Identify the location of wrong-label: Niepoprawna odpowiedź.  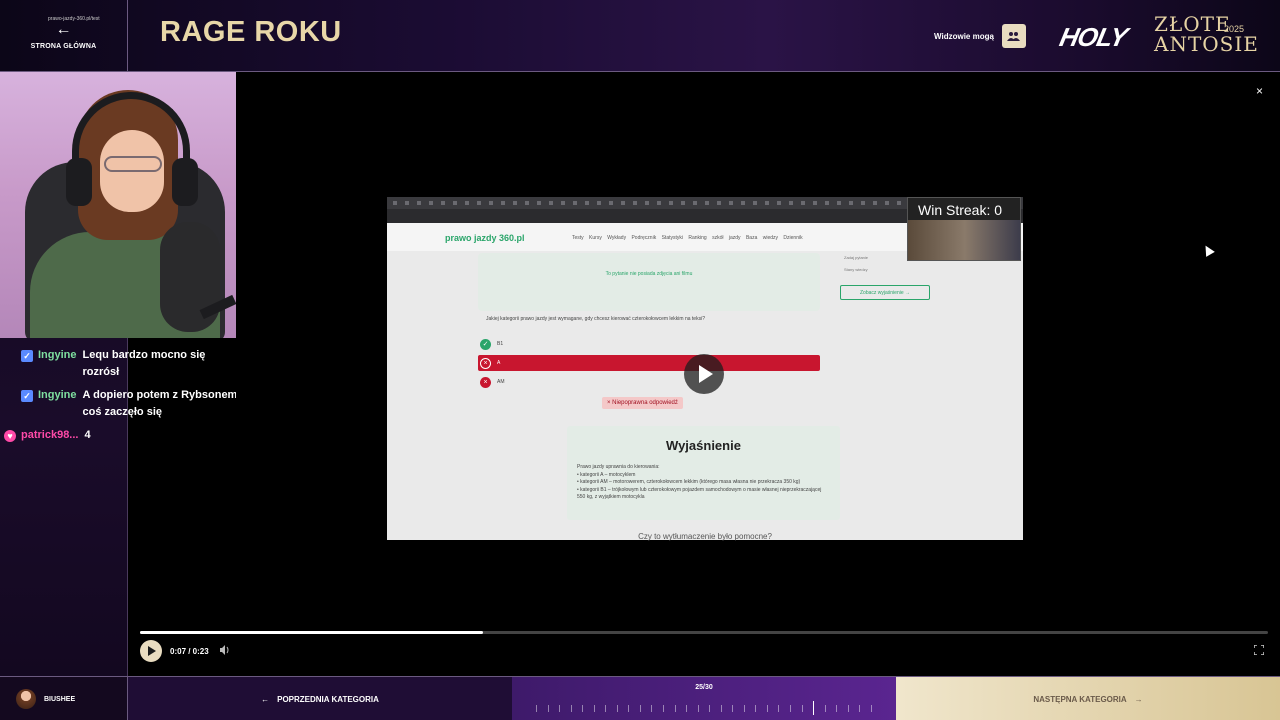
(645, 403).